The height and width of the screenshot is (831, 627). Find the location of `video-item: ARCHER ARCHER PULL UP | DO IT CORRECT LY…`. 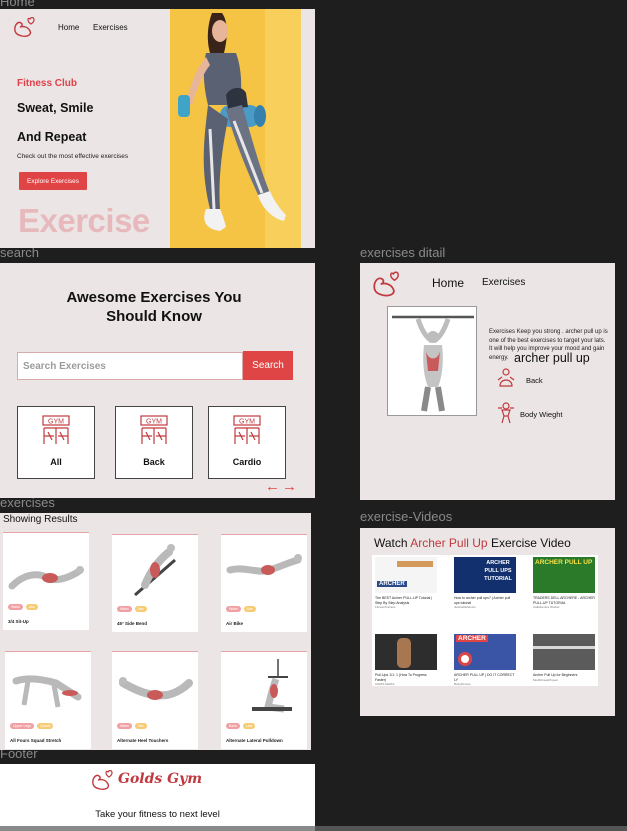

video-item: ARCHER ARCHER PULL UP | DO IT CORRECT LY… is located at coordinates (485, 660).